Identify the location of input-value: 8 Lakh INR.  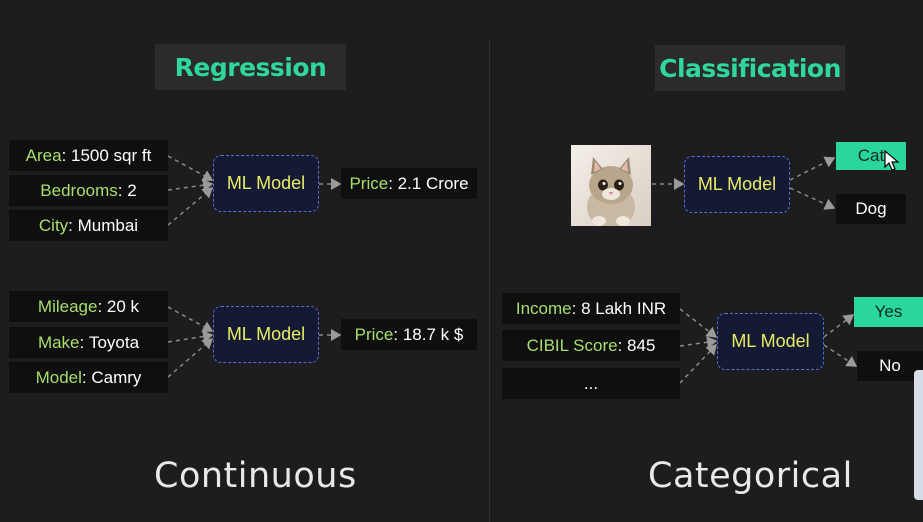
(624, 308).